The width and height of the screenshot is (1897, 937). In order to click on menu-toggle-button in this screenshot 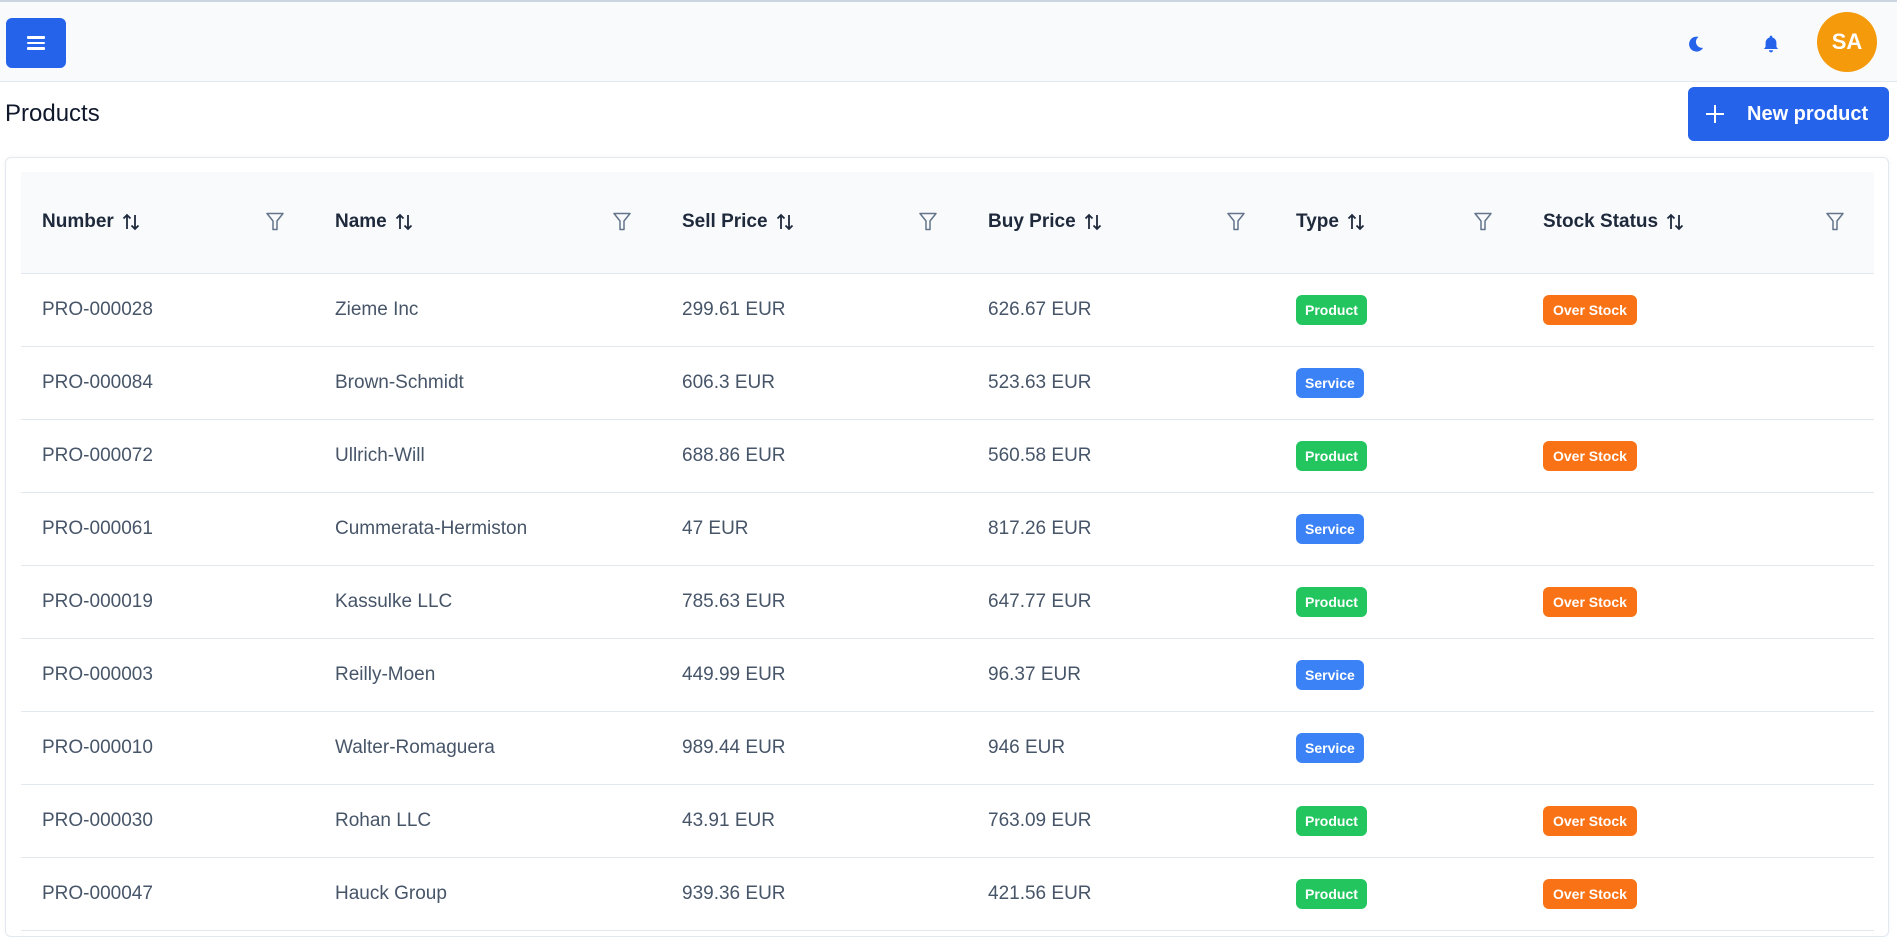, I will do `click(36, 43)`.